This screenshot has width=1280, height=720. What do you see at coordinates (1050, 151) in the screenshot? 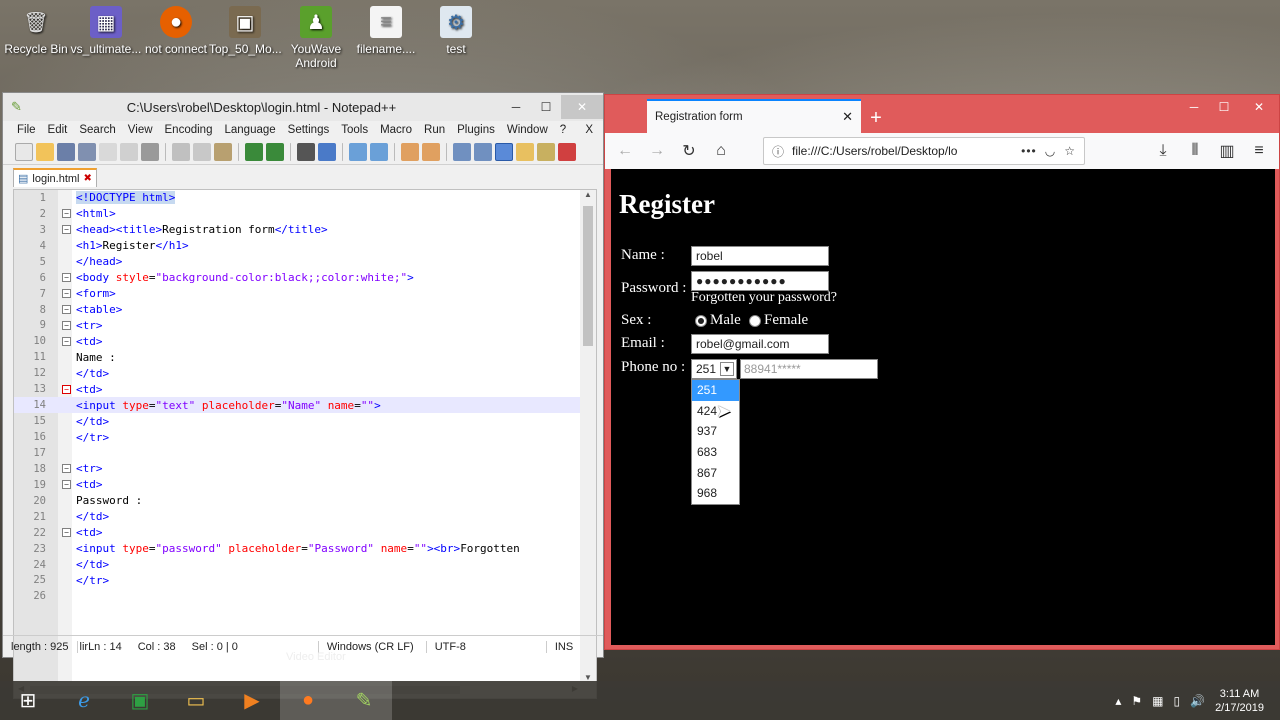
I see `pocket-icon: ◡` at bounding box center [1050, 151].